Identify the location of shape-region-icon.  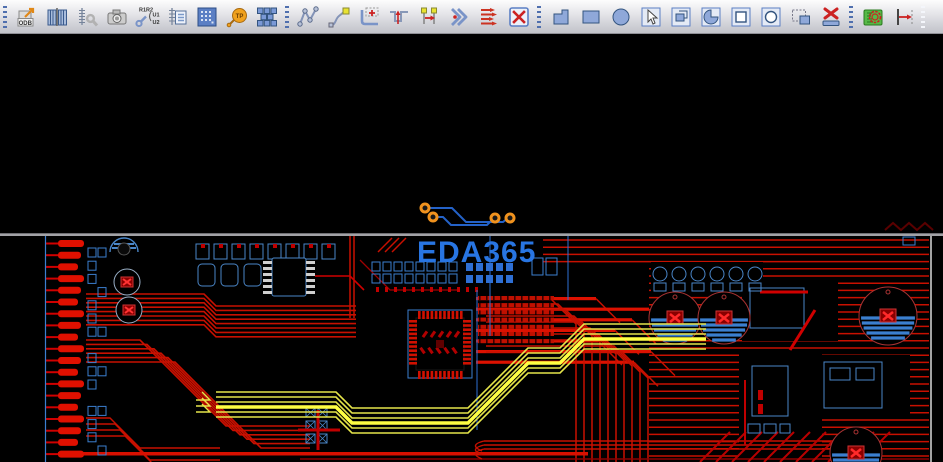
(801, 16).